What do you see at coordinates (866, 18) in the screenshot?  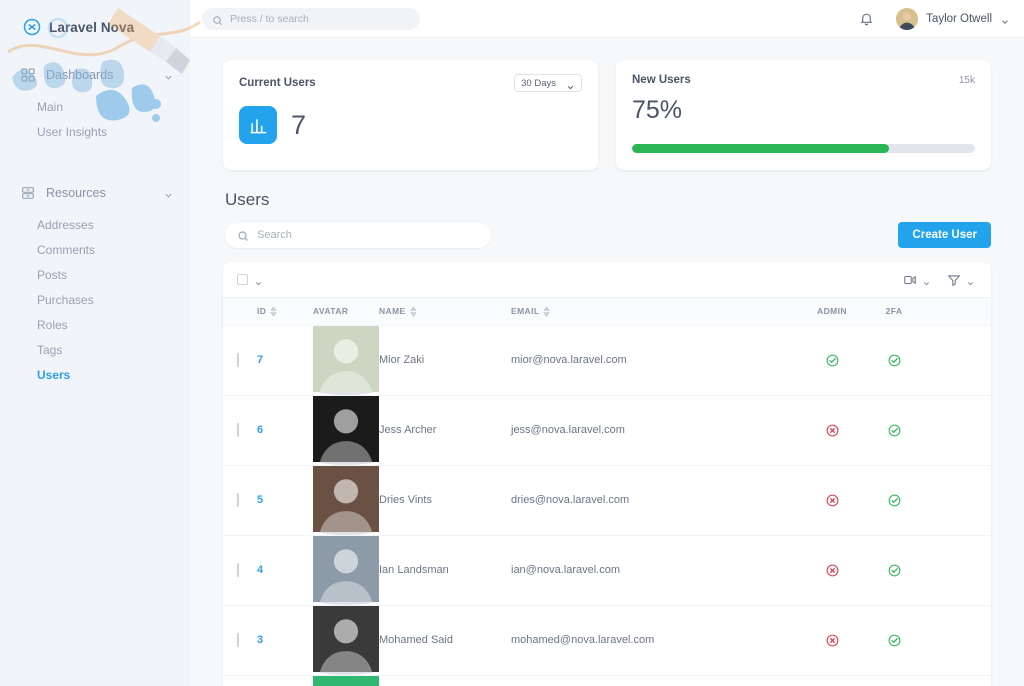 I see `bell-icon` at bounding box center [866, 18].